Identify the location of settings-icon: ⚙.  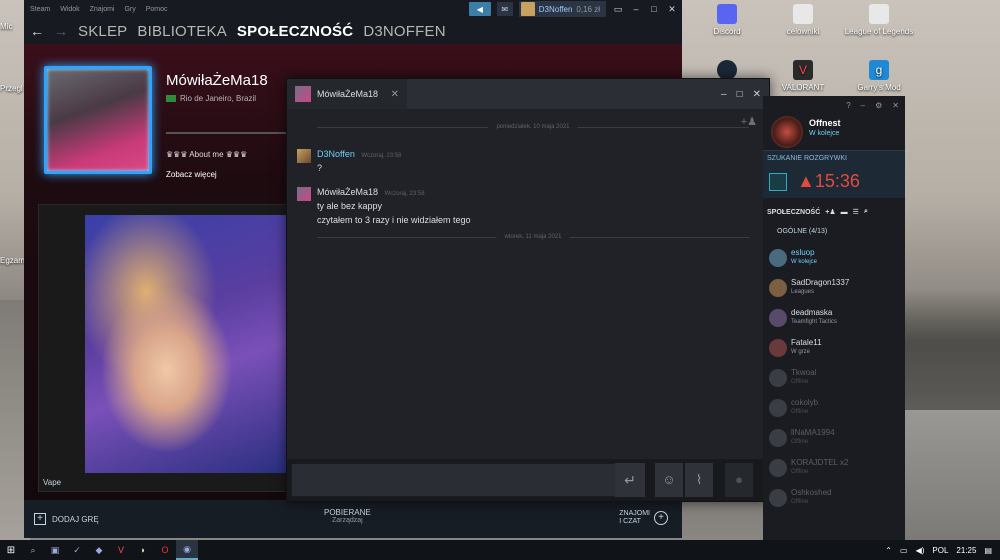
(878, 105).